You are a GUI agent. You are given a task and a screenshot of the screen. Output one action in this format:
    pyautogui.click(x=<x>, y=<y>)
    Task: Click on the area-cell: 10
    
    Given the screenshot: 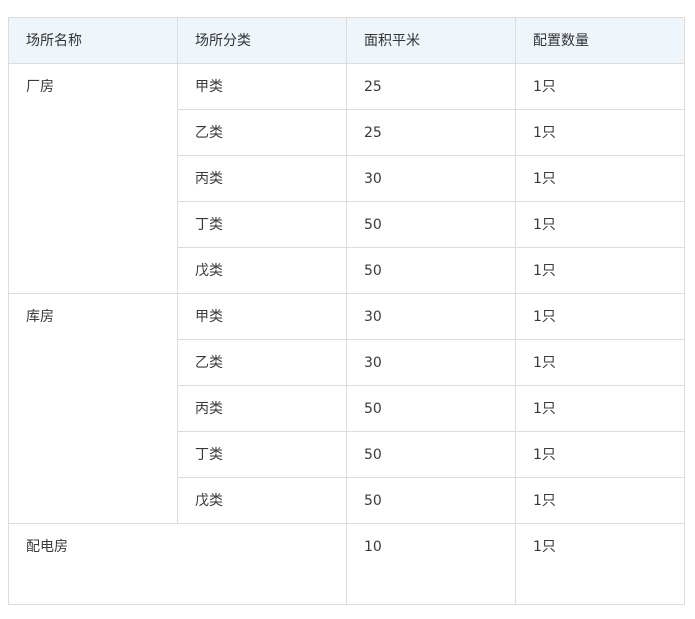 What is the action you would take?
    pyautogui.click(x=431, y=564)
    